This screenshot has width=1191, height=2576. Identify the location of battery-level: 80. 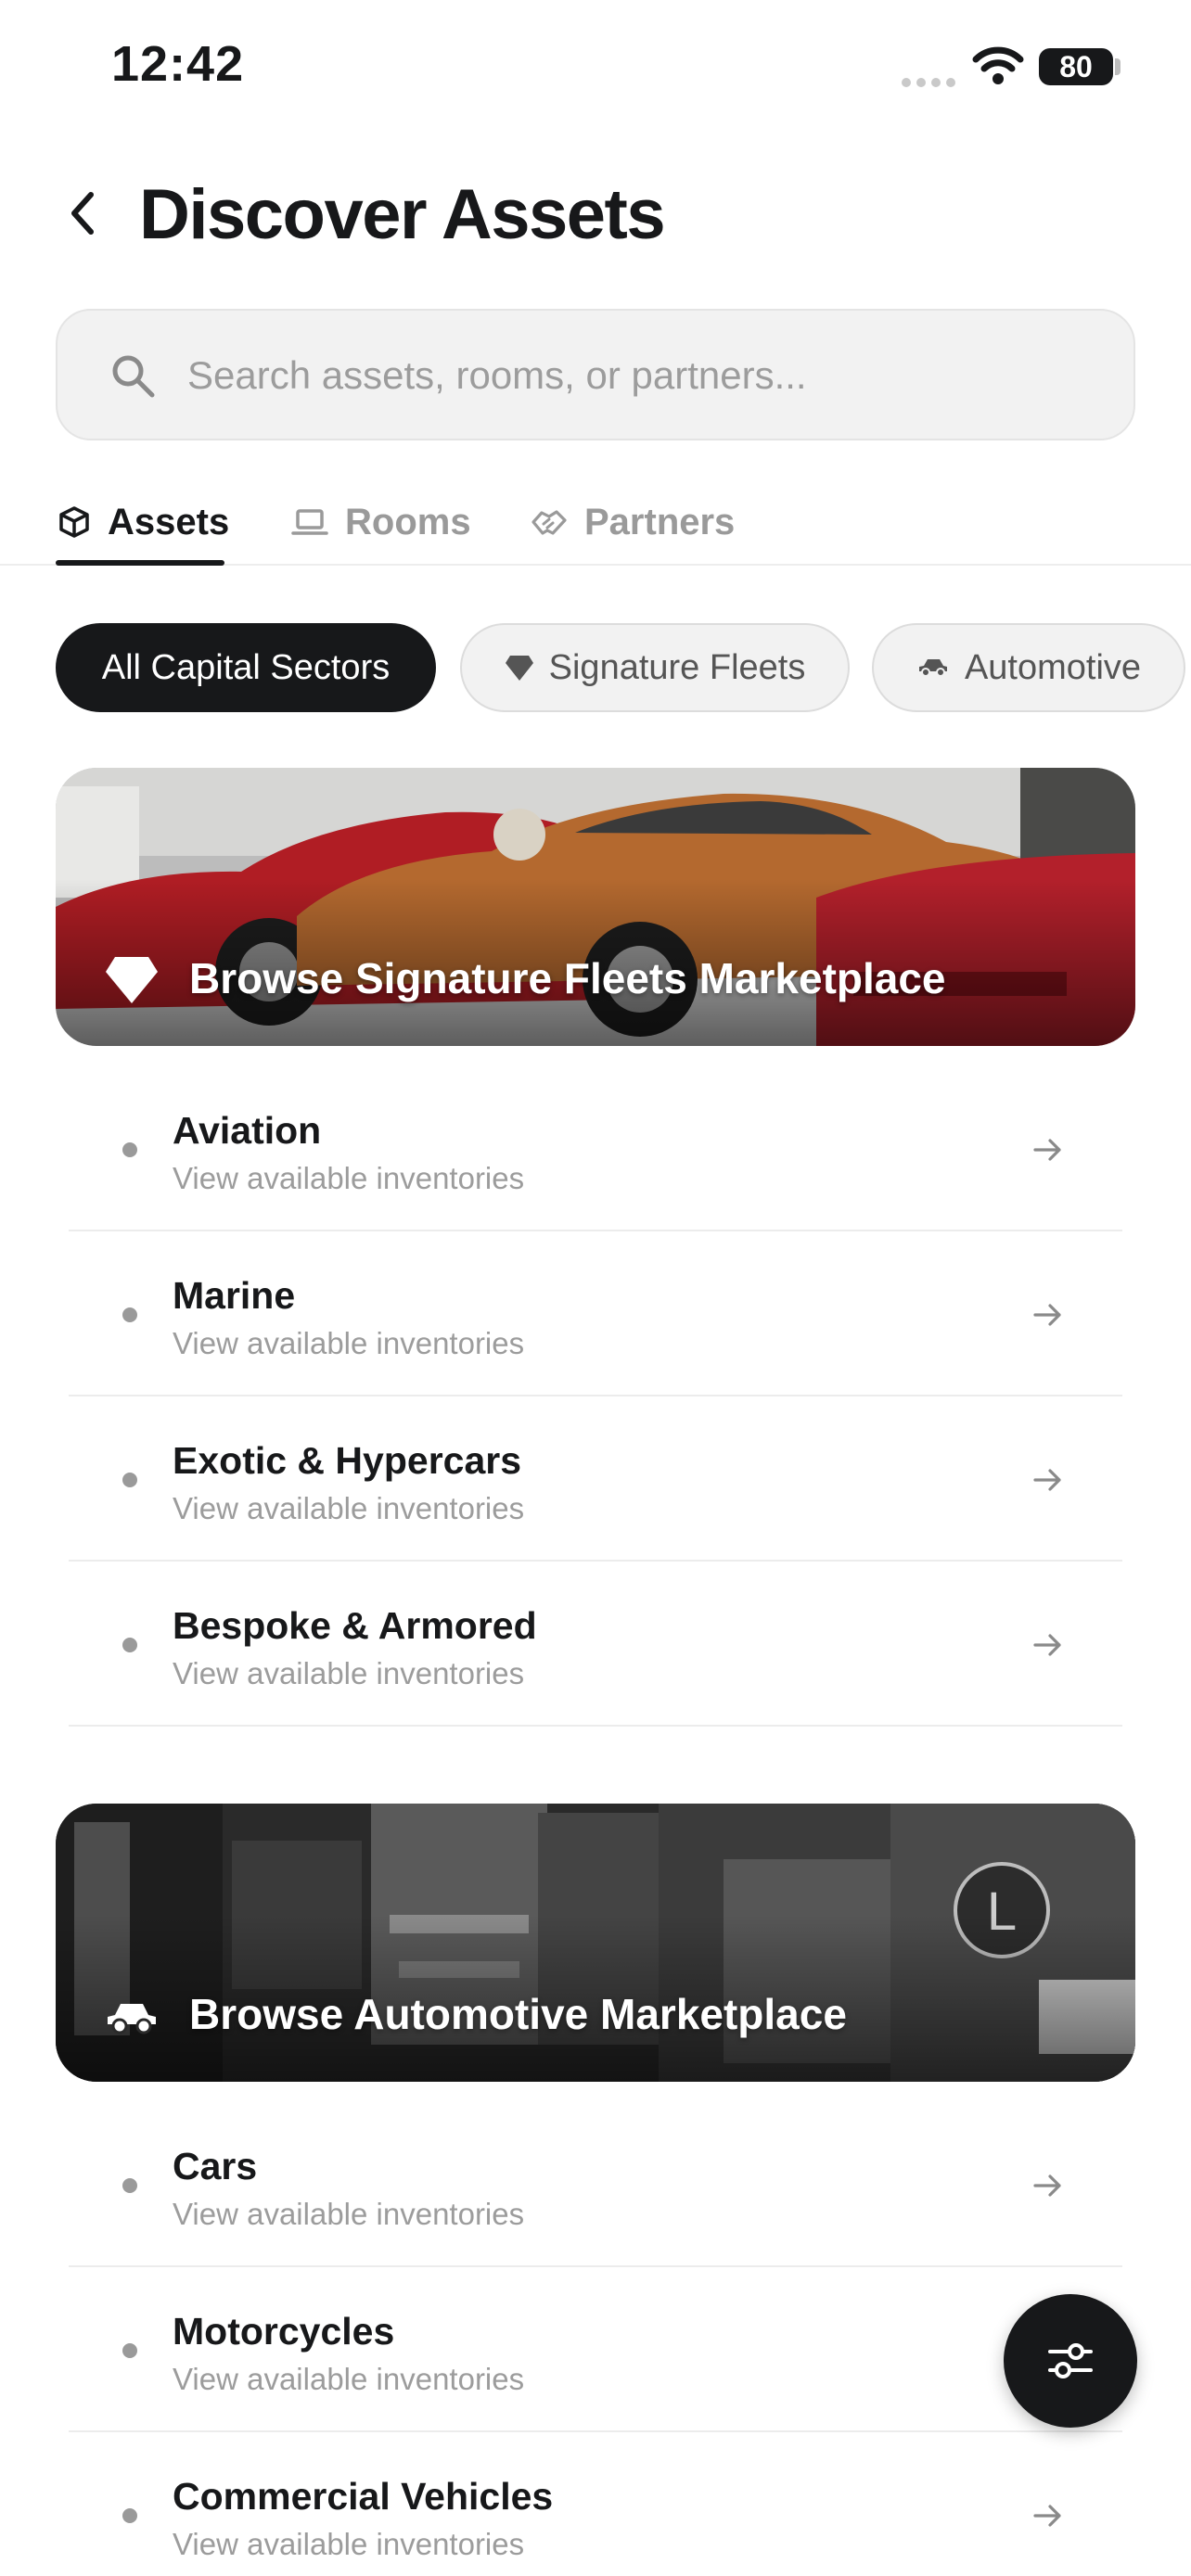
(1076, 66).